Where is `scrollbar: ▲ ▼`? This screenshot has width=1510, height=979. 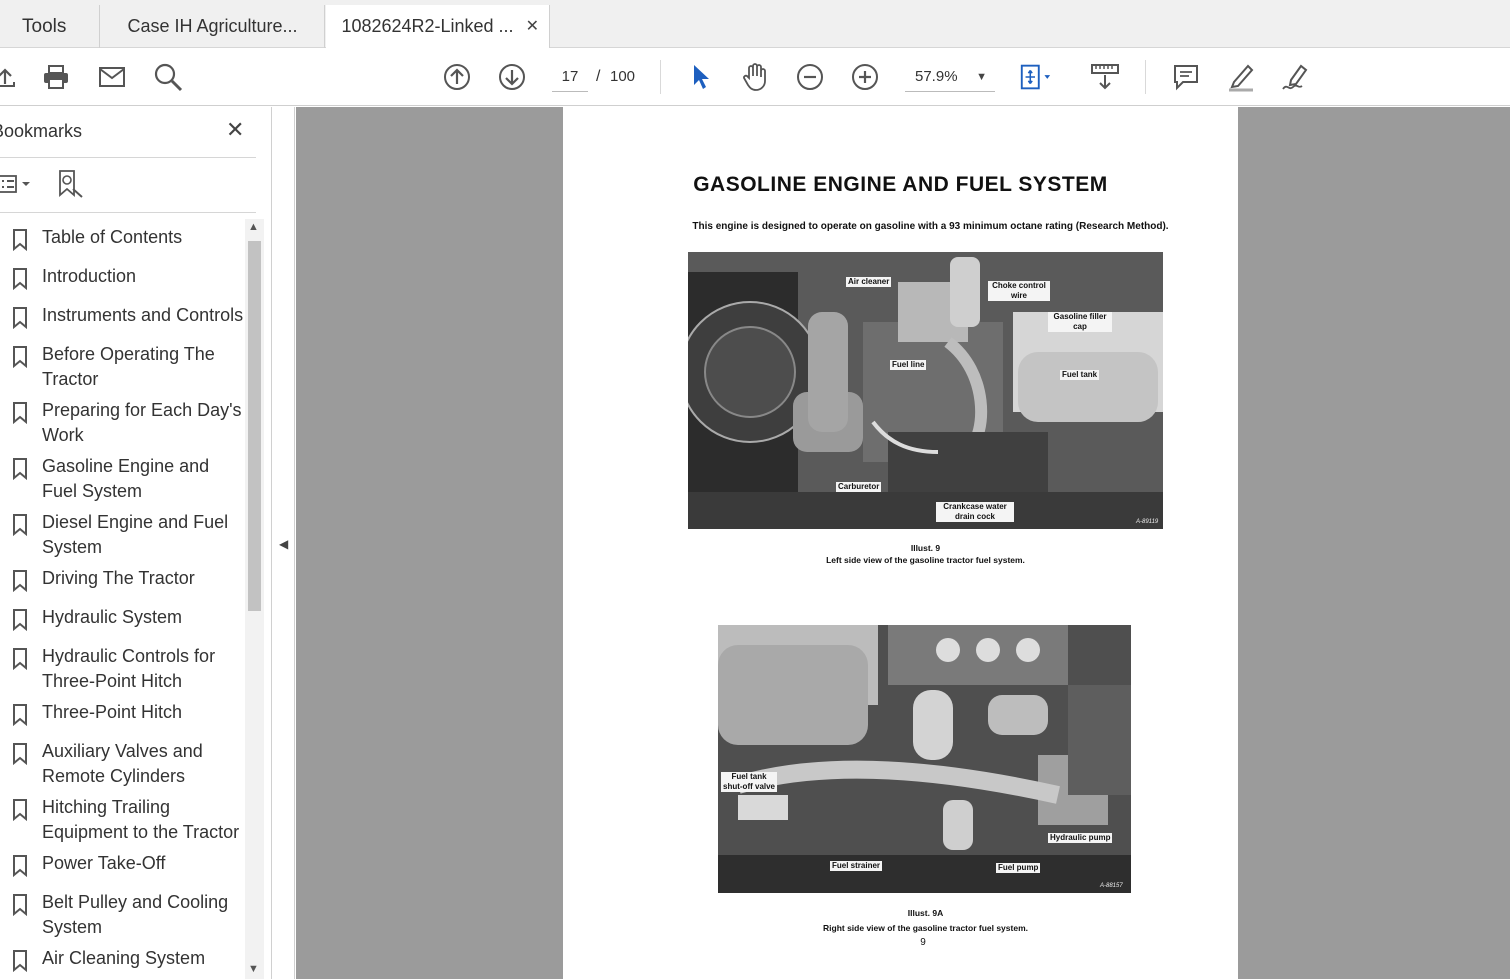
scrollbar: ▲ ▼ is located at coordinates (254, 599).